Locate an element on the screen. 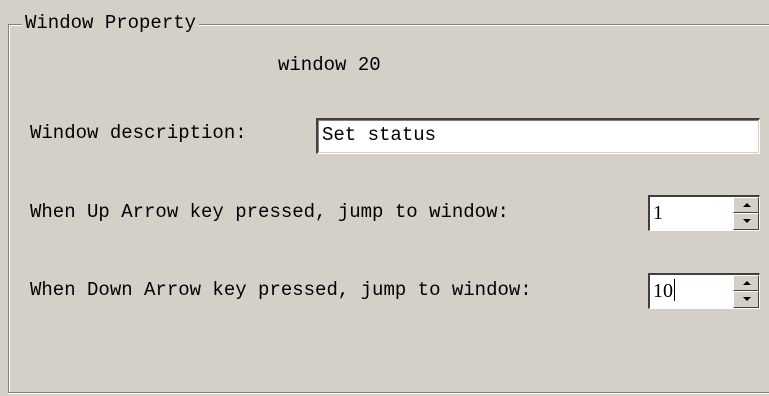 The height and width of the screenshot is (396, 769). up-arrow-increment-button is located at coordinates (746, 205).